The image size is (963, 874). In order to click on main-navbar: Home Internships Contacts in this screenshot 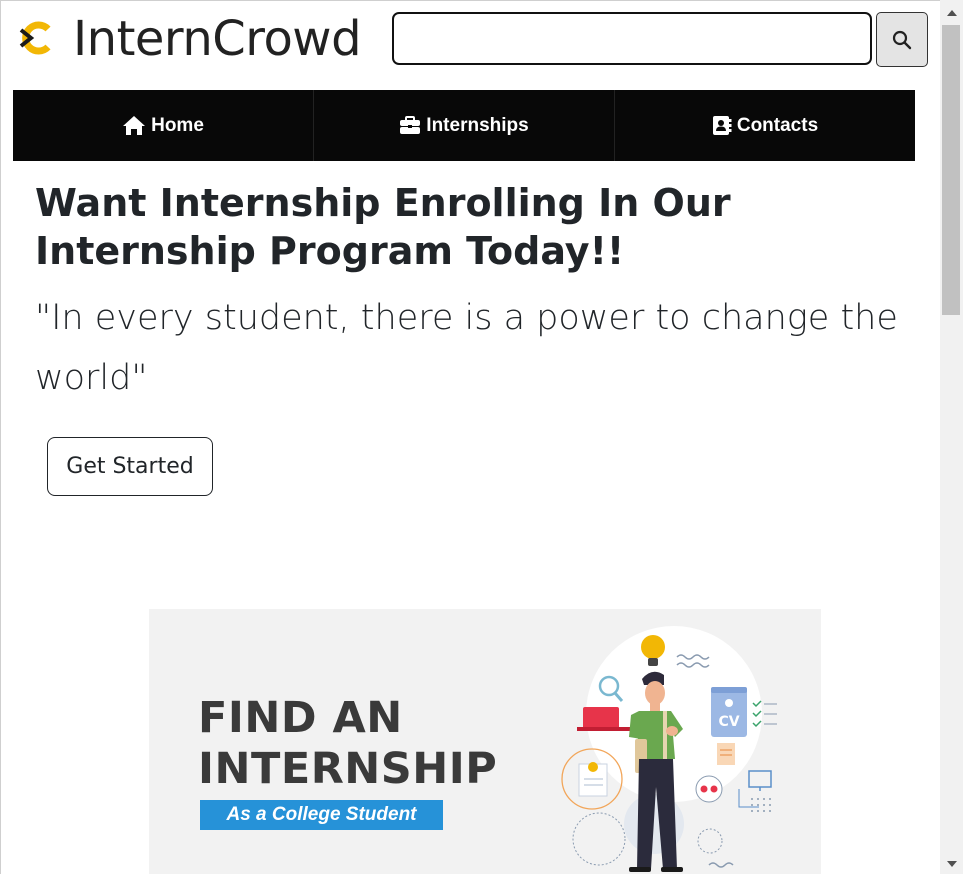, I will do `click(464, 125)`.